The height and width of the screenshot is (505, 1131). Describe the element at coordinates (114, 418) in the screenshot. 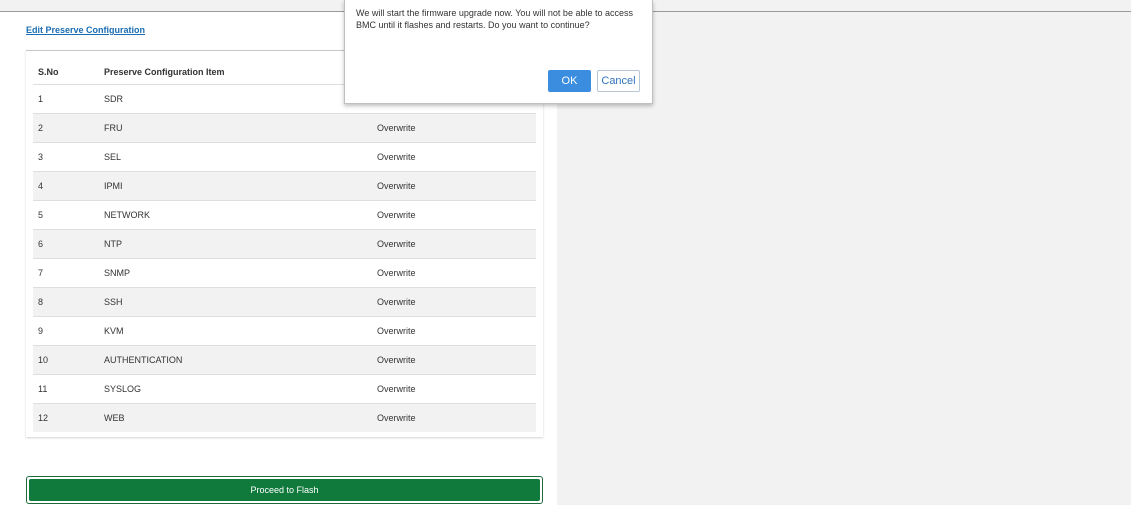

I see `cell-item: WEB` at that location.